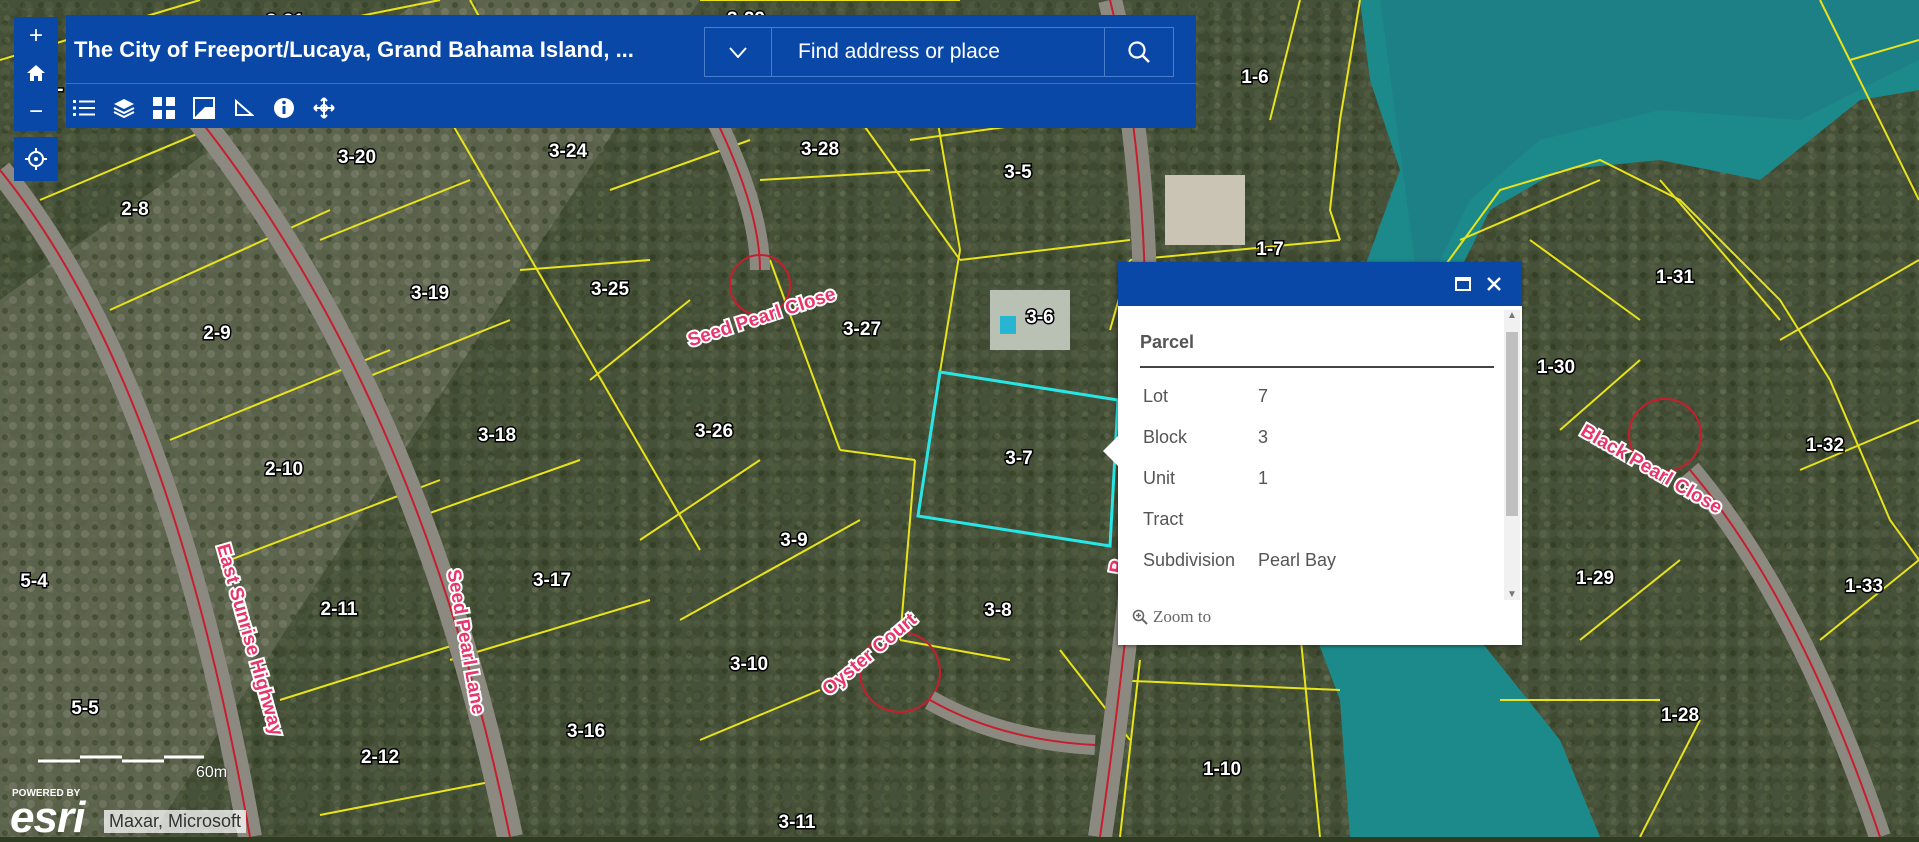 This screenshot has width=1919, height=842. I want to click on attribute-row: Subdivision Pearl Bay, so click(1272, 560).